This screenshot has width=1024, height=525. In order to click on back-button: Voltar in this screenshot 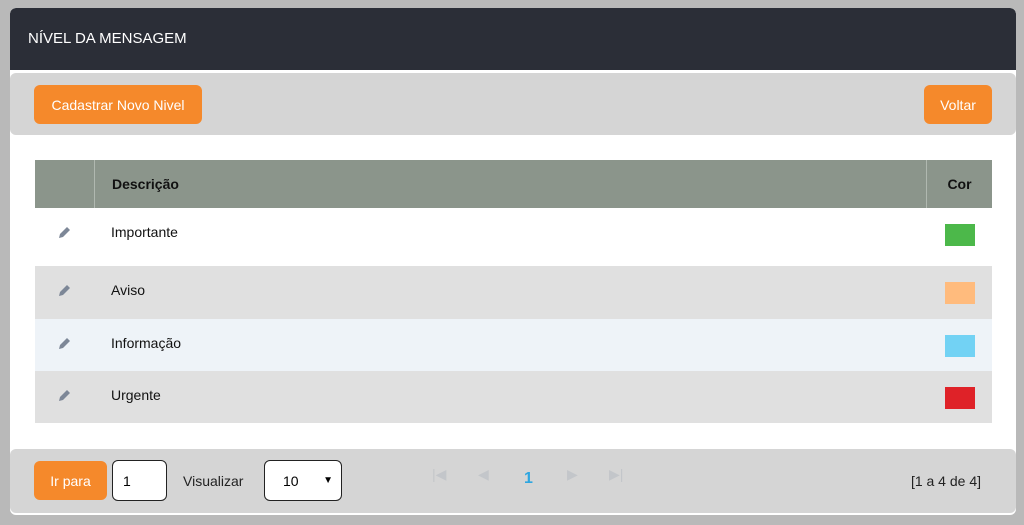, I will do `click(958, 104)`.